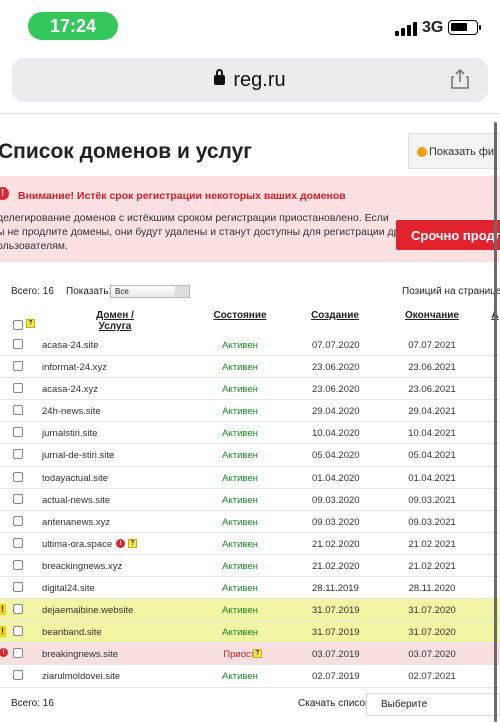  What do you see at coordinates (74, 367) in the screenshot?
I see `domain-name: informat-24.xyz` at bounding box center [74, 367].